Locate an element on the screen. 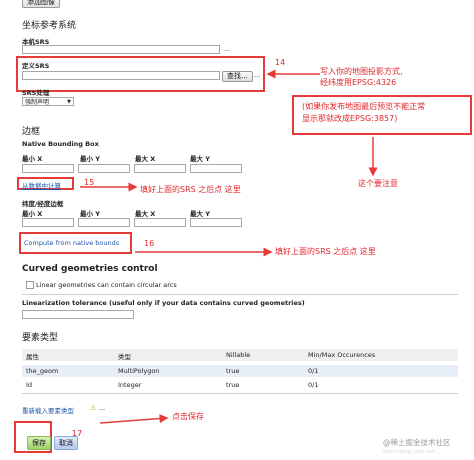  annotation-attention: 这个要注意 is located at coordinates (378, 183).